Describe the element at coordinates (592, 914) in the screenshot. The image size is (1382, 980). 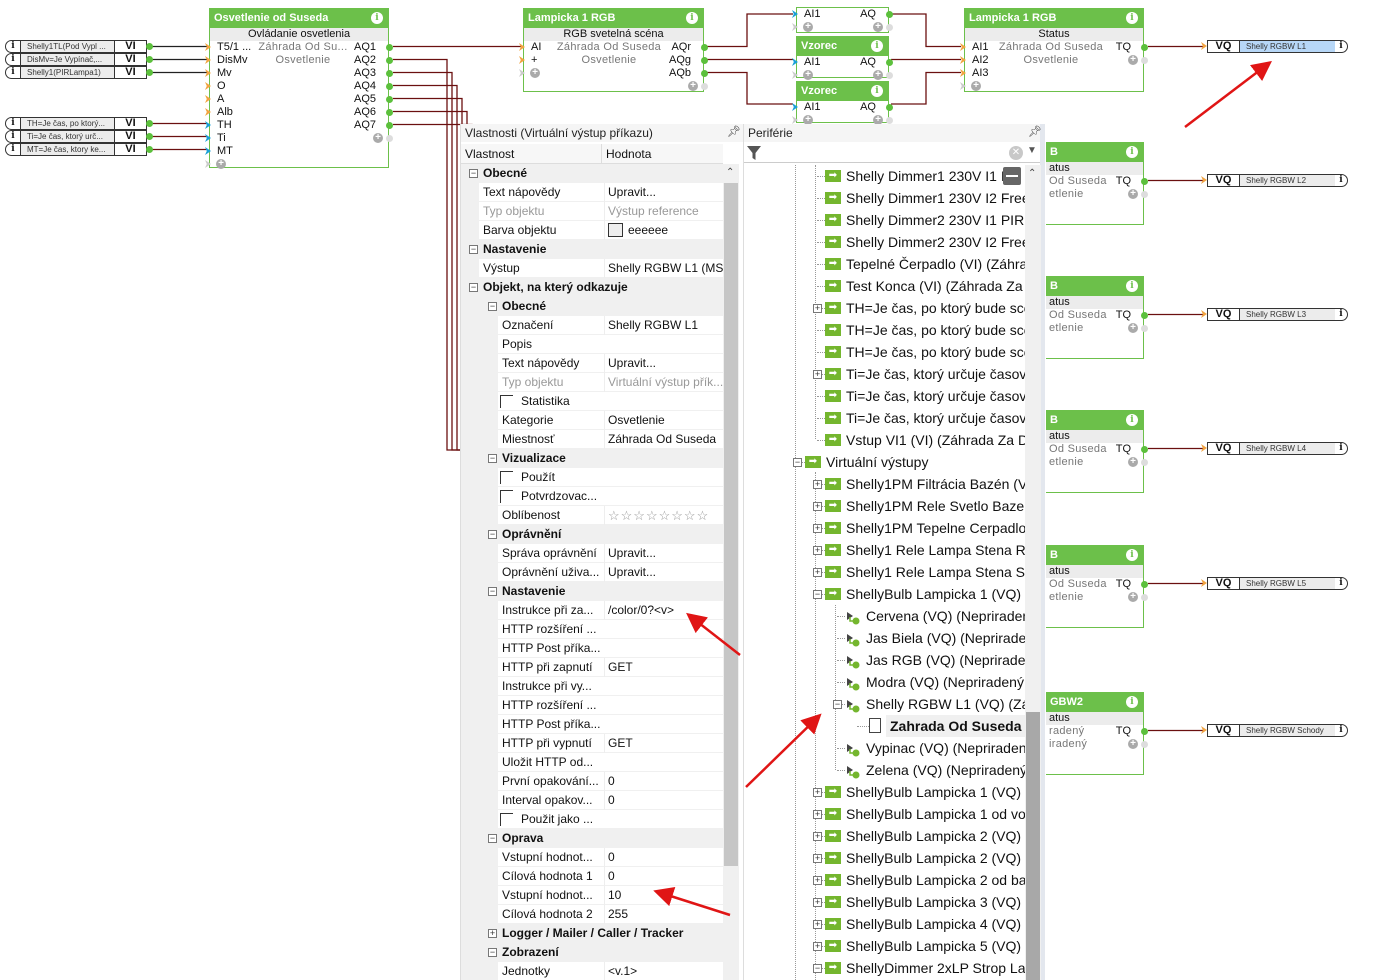
I see `property-row: Cílová hodnota 2 255` at that location.